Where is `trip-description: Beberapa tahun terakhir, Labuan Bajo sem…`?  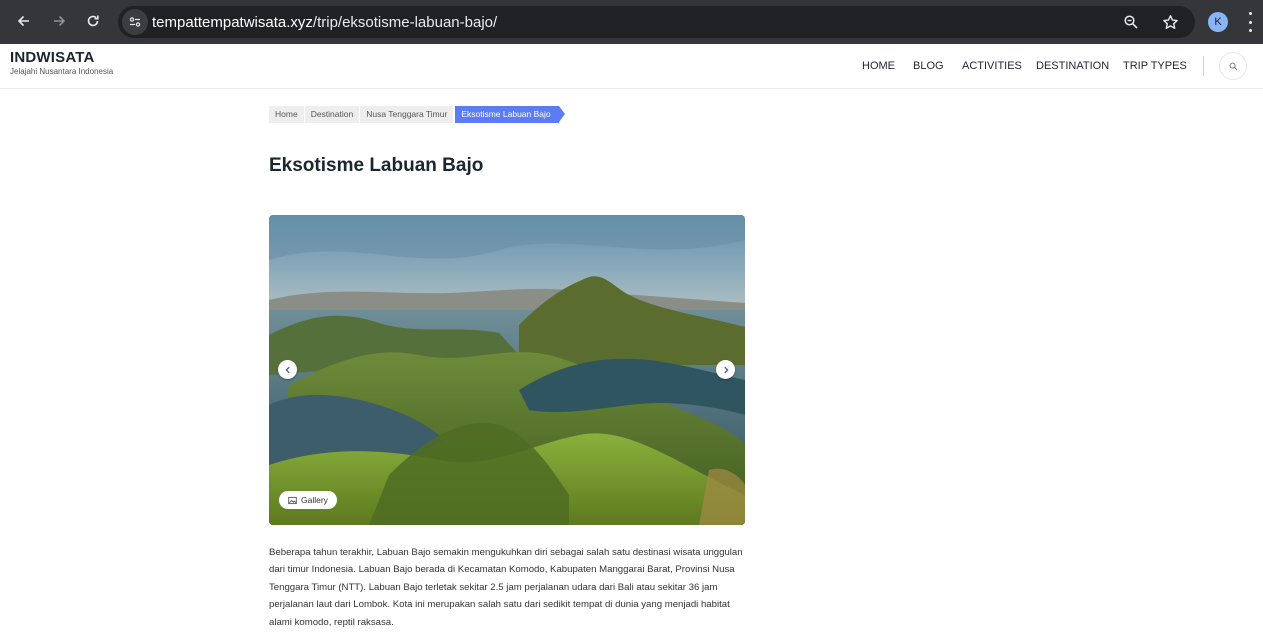
trip-description: Beberapa tahun terakhir, Labuan Bajo sem… is located at coordinates (506, 587).